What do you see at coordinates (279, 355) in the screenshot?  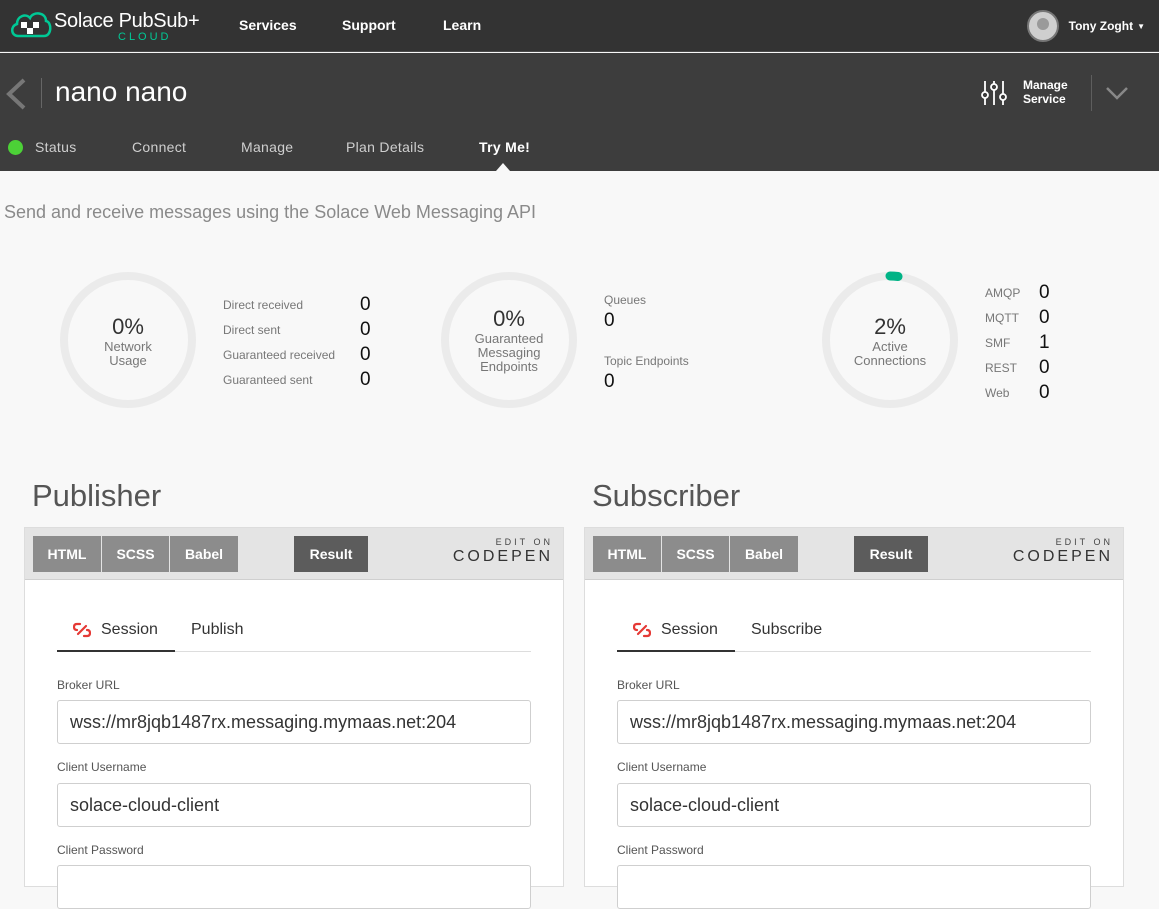 I see `stat-label: Guaranteed received` at bounding box center [279, 355].